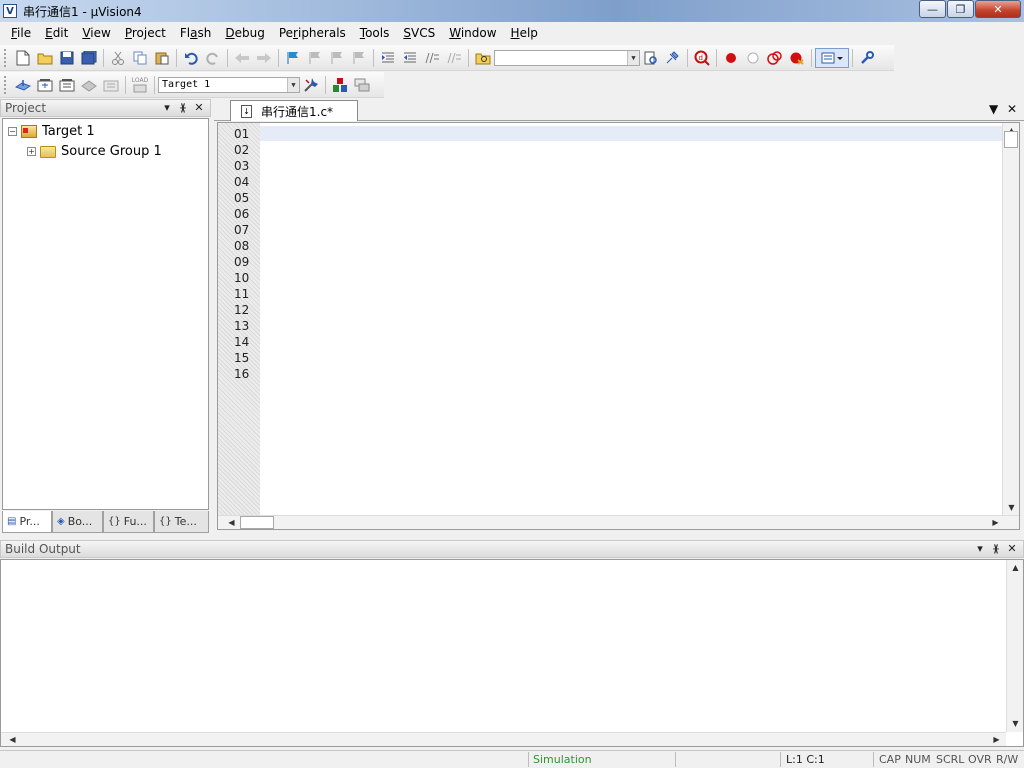  Describe the element at coordinates (23, 85) in the screenshot. I see `translate-icon` at that location.